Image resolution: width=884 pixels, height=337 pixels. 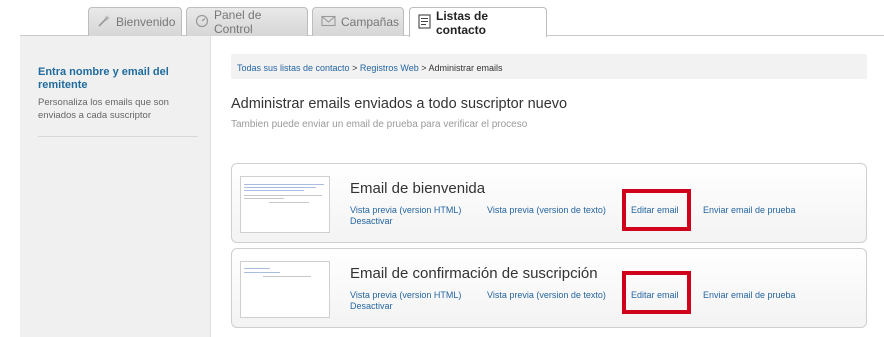 What do you see at coordinates (118, 136) in the screenshot?
I see `sidebar-divider` at bounding box center [118, 136].